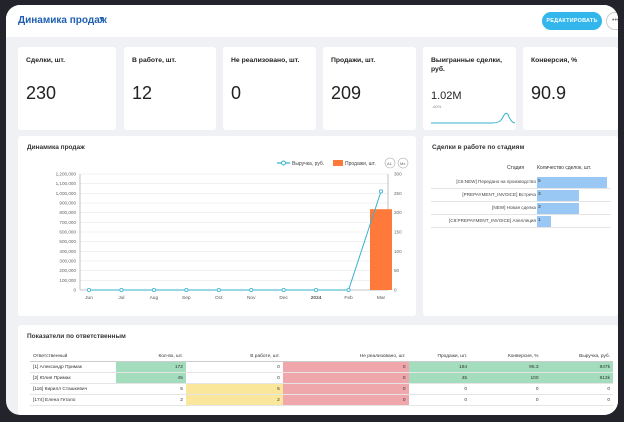 The image size is (624, 422). I want to click on kpi-label: Конверсия, %, so click(554, 60).